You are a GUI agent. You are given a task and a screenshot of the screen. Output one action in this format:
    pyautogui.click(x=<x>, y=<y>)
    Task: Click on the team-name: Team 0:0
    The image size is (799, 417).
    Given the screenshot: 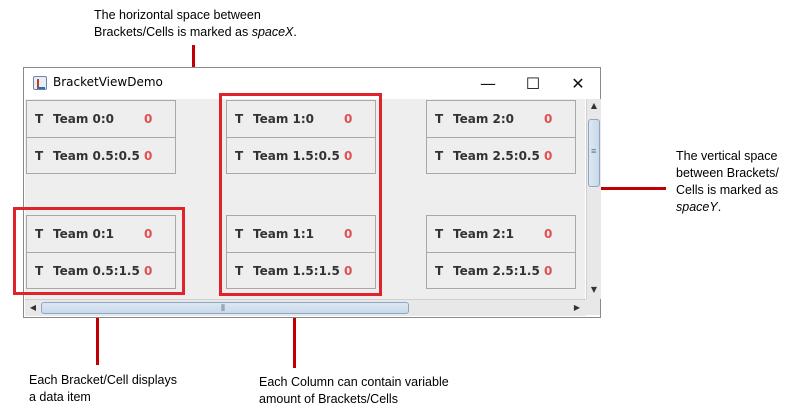 What is the action you would take?
    pyautogui.click(x=84, y=119)
    